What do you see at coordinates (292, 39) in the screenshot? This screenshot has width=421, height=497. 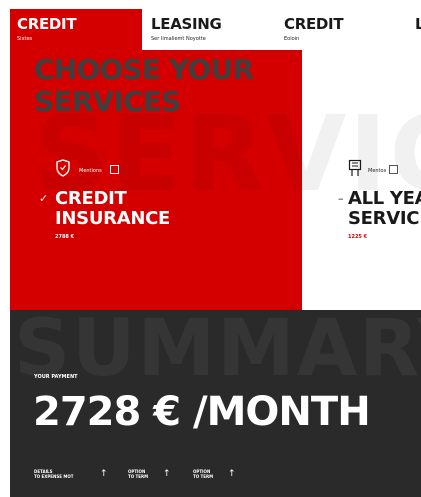 I see `tab-credit-2-subtitle: Eoioin` at bounding box center [292, 39].